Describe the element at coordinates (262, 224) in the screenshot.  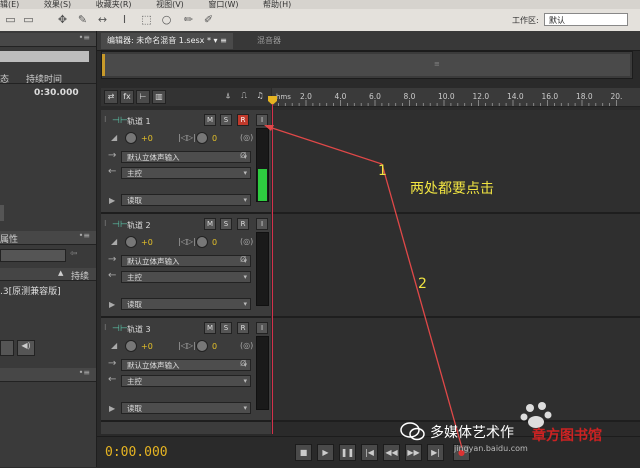
I see `monitor-input-button: I` at that location.